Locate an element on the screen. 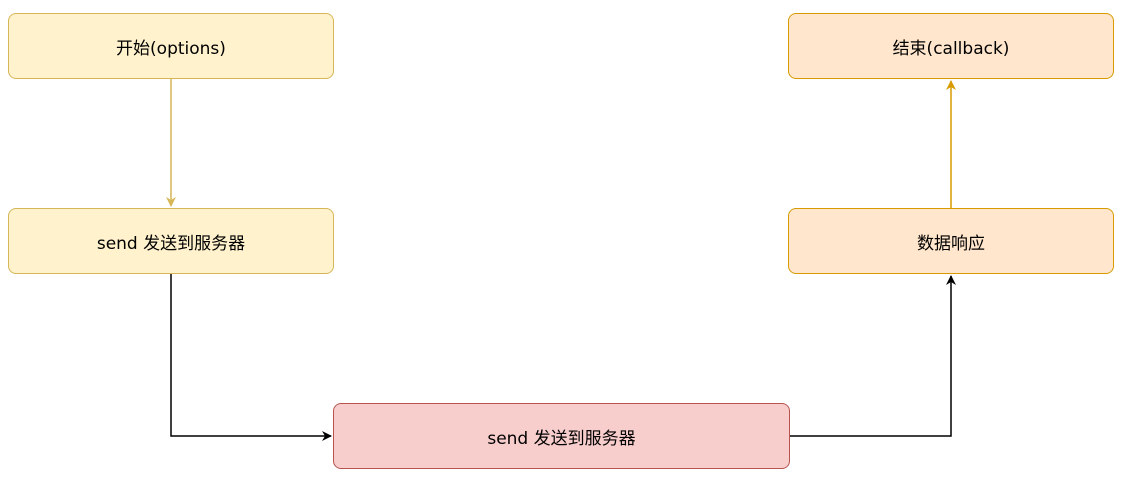 This screenshot has width=1123, height=481. send-client-node-label: send 发送到服务器 is located at coordinates (171, 243).